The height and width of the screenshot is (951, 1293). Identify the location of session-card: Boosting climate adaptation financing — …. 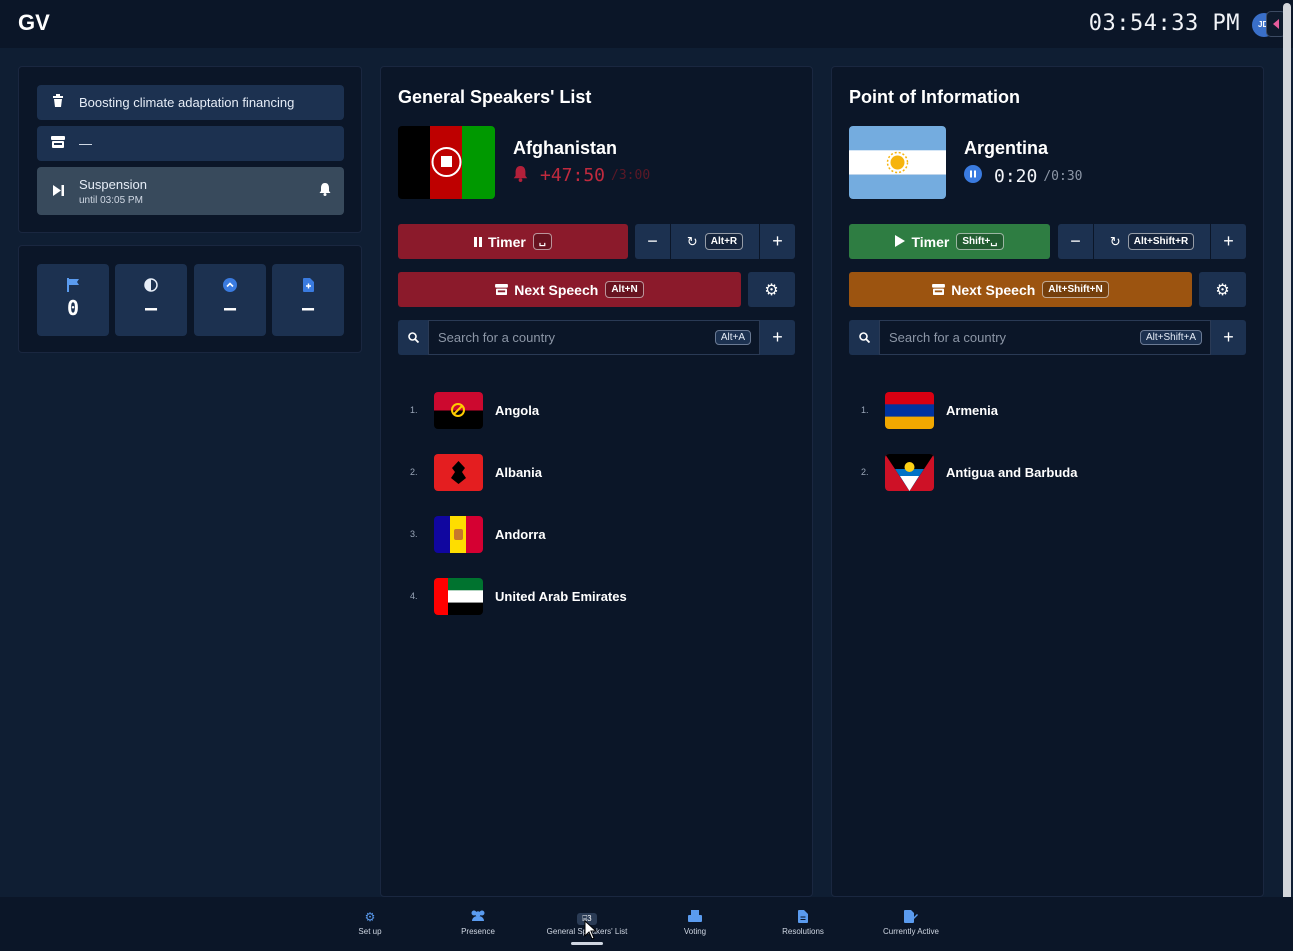
(190, 149).